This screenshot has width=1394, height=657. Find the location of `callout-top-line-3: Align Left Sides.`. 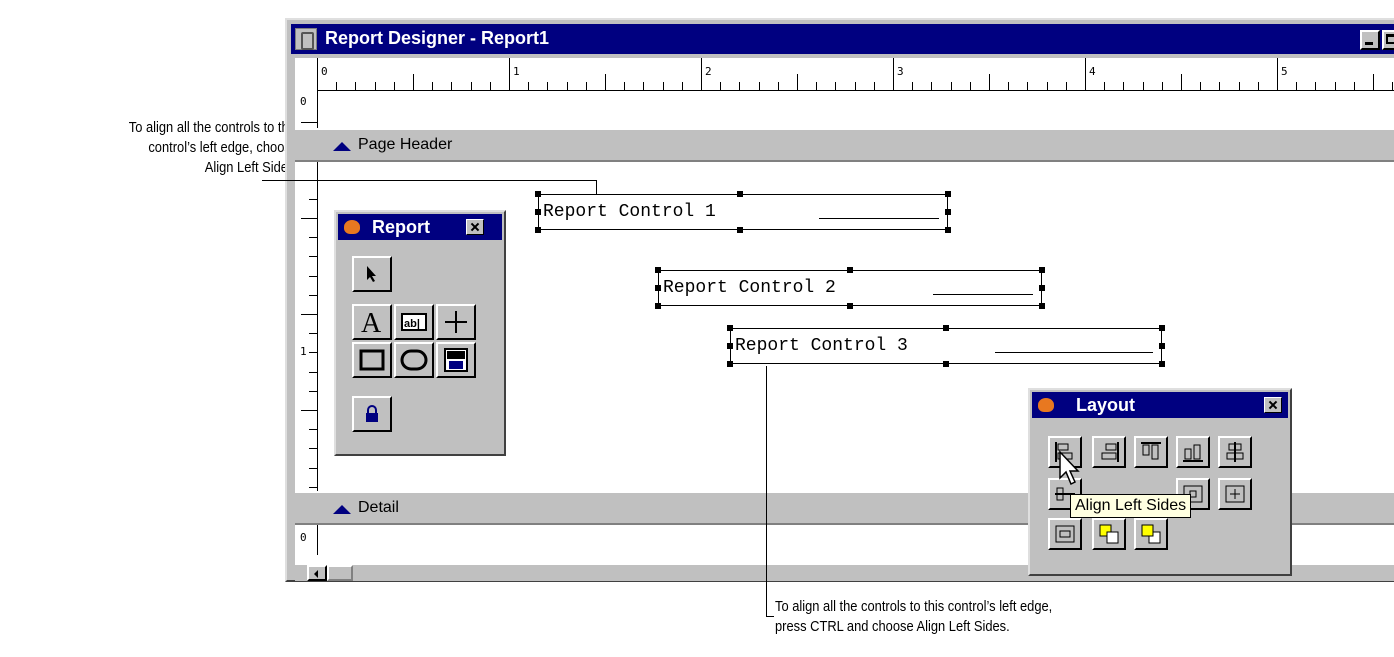

callout-top-line-3: Align Left Sides. is located at coordinates (251, 167).